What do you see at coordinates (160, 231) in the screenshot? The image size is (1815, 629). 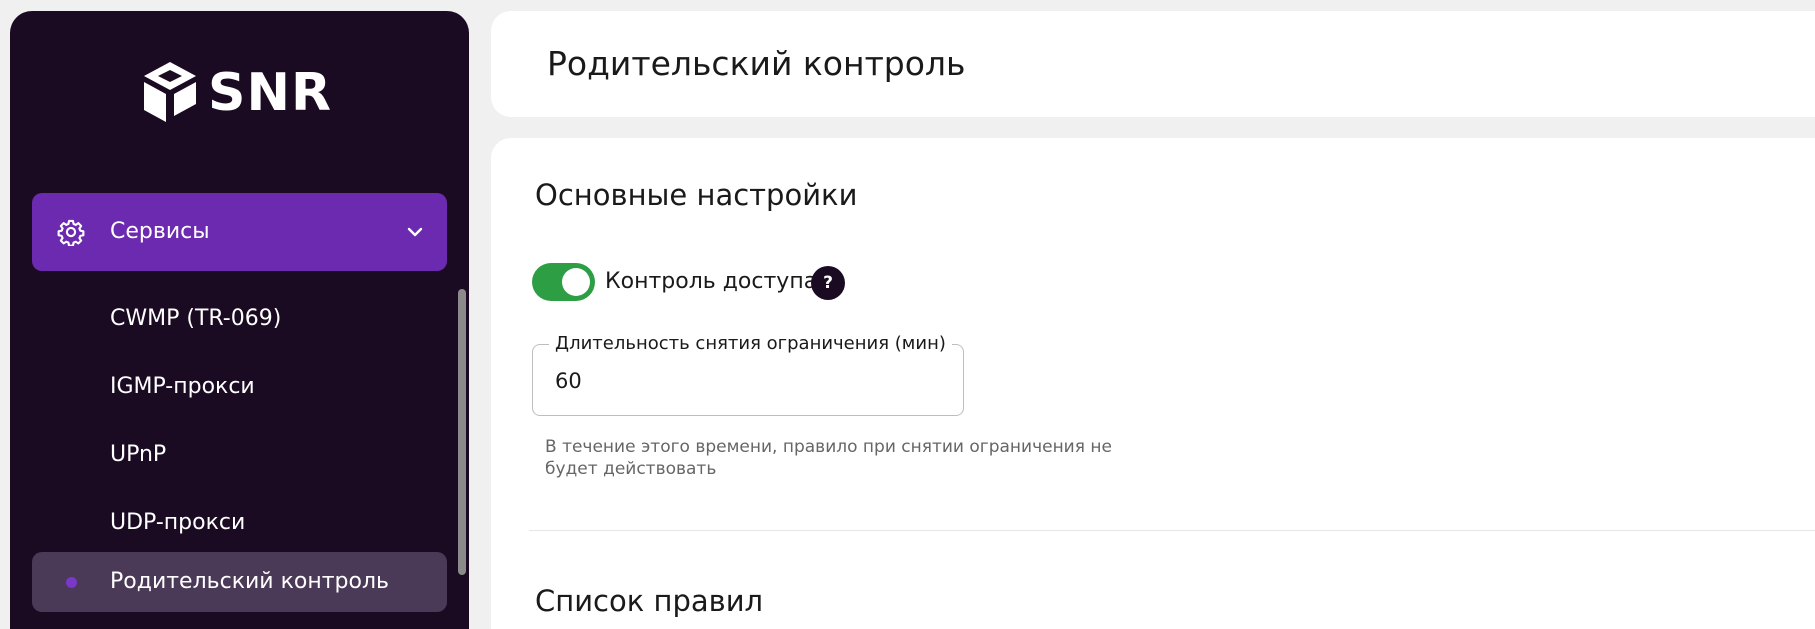 I see `sidebar-group-label: Сервисы` at bounding box center [160, 231].